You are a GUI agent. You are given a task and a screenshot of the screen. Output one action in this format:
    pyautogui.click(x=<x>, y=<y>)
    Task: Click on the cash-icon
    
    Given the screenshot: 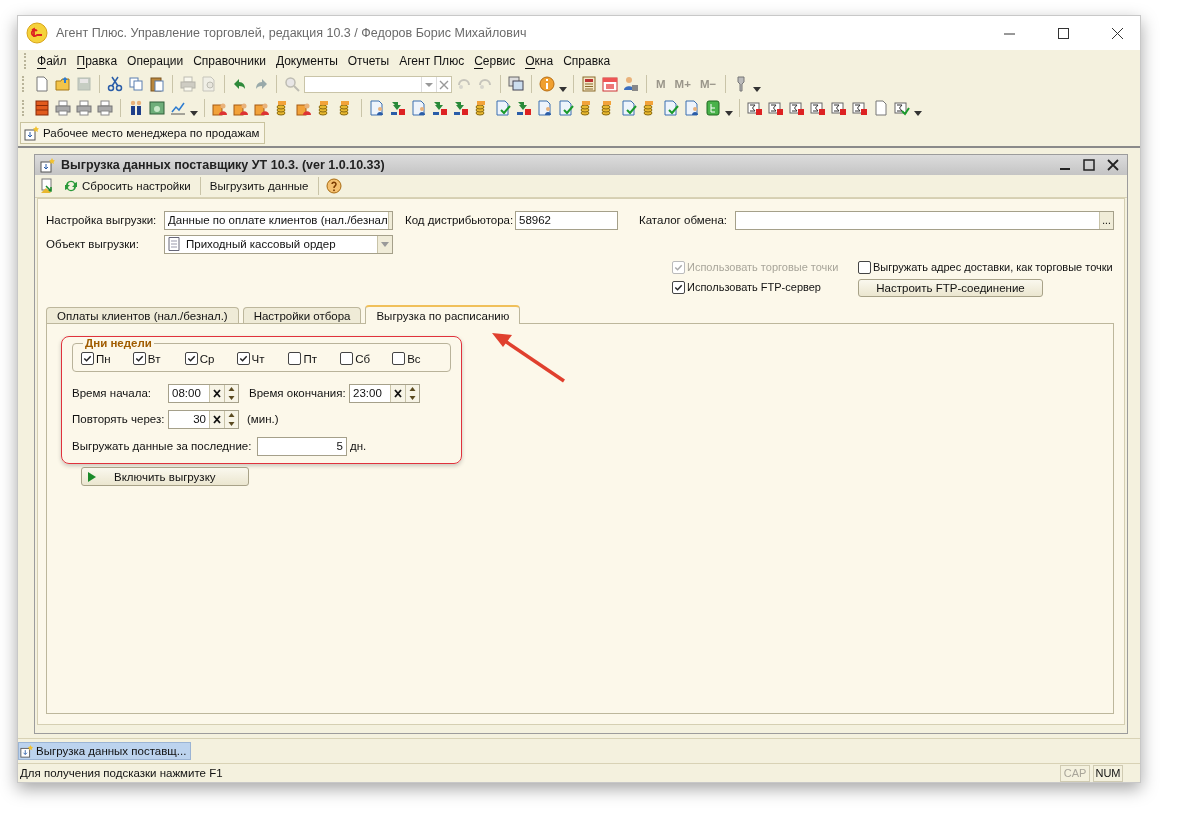 What is the action you would take?
    pyautogui.click(x=157, y=108)
    